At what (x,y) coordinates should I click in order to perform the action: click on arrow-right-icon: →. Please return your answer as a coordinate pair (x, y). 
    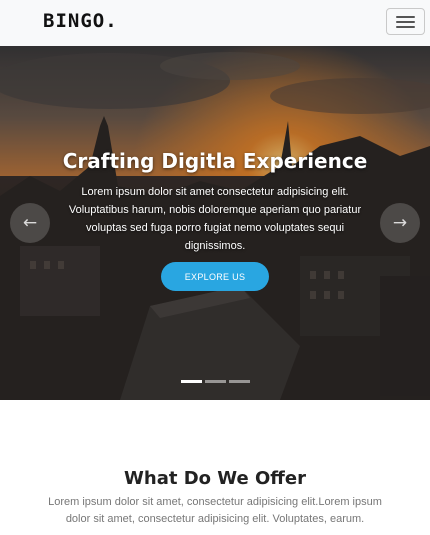
    Looking at the image, I should click on (400, 223).